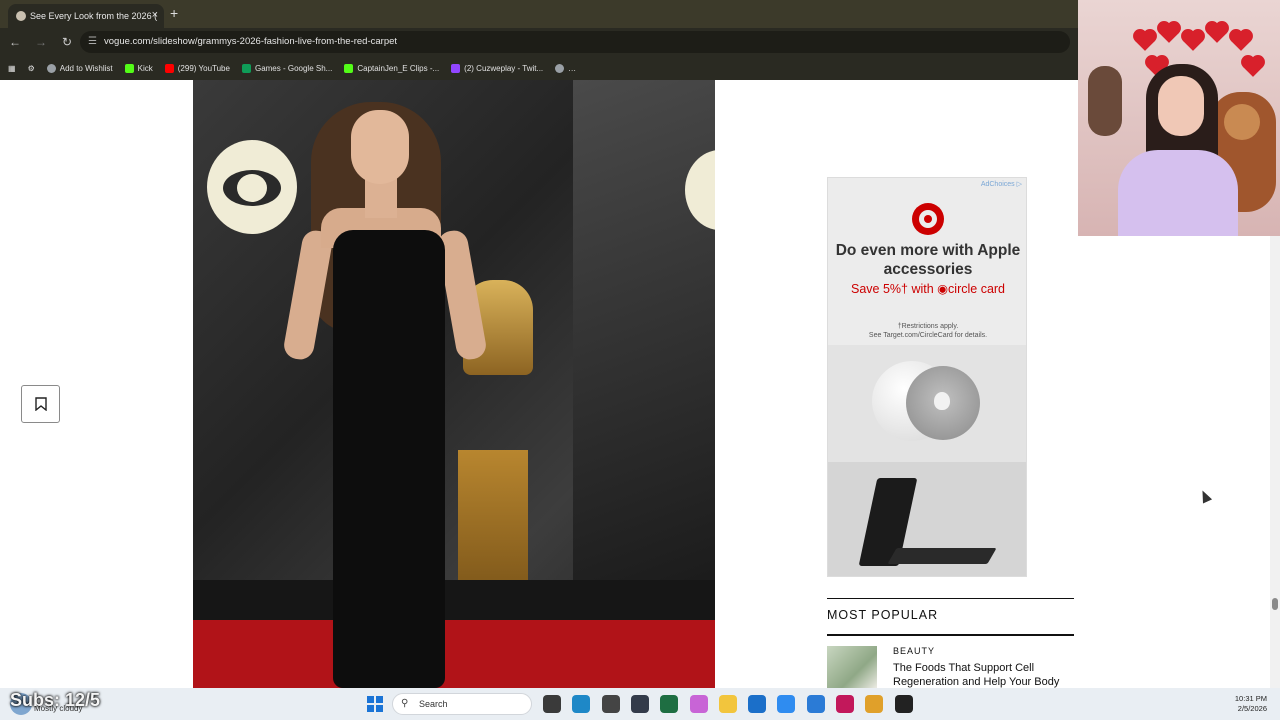 This screenshot has height=720, width=1280. What do you see at coordinates (815, 704) in the screenshot?
I see `outlook-icon` at bounding box center [815, 704].